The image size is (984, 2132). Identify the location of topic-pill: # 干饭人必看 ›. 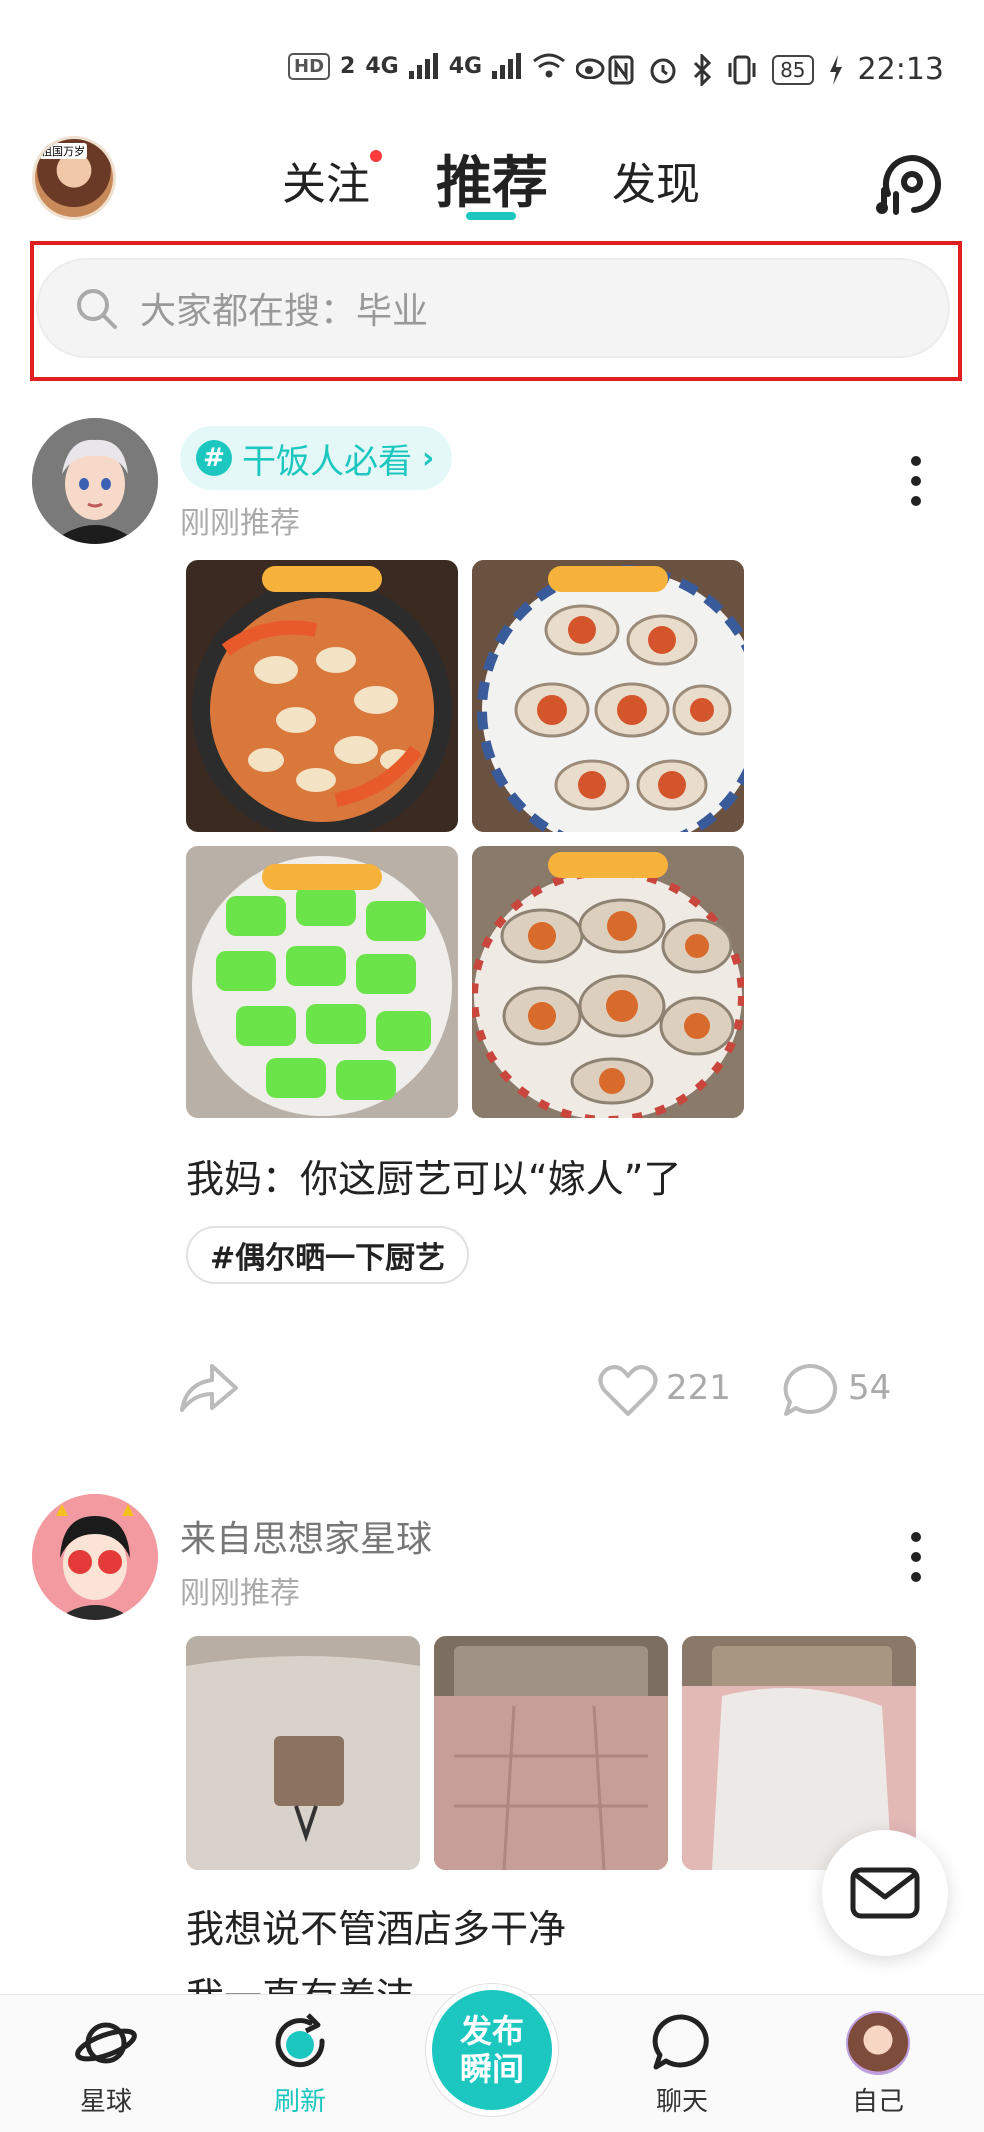
(316, 458).